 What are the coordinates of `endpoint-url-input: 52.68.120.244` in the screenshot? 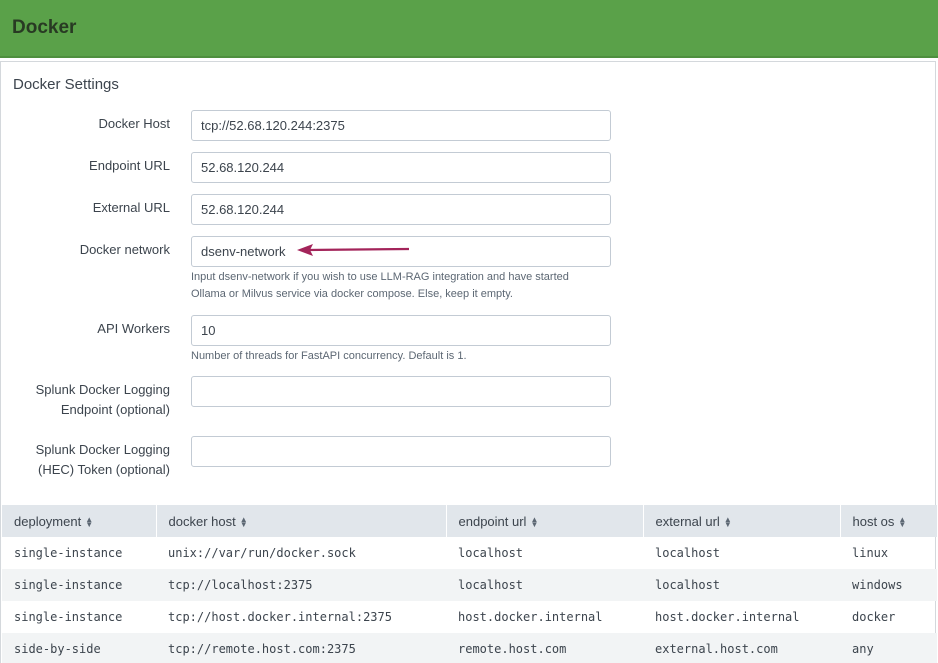 It's located at (401, 167).